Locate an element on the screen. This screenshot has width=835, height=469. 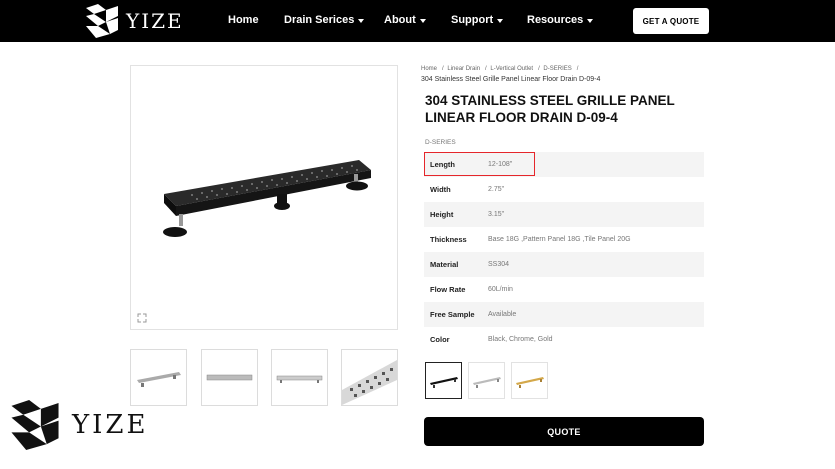
spec-value: Available is located at coordinates (502, 314).